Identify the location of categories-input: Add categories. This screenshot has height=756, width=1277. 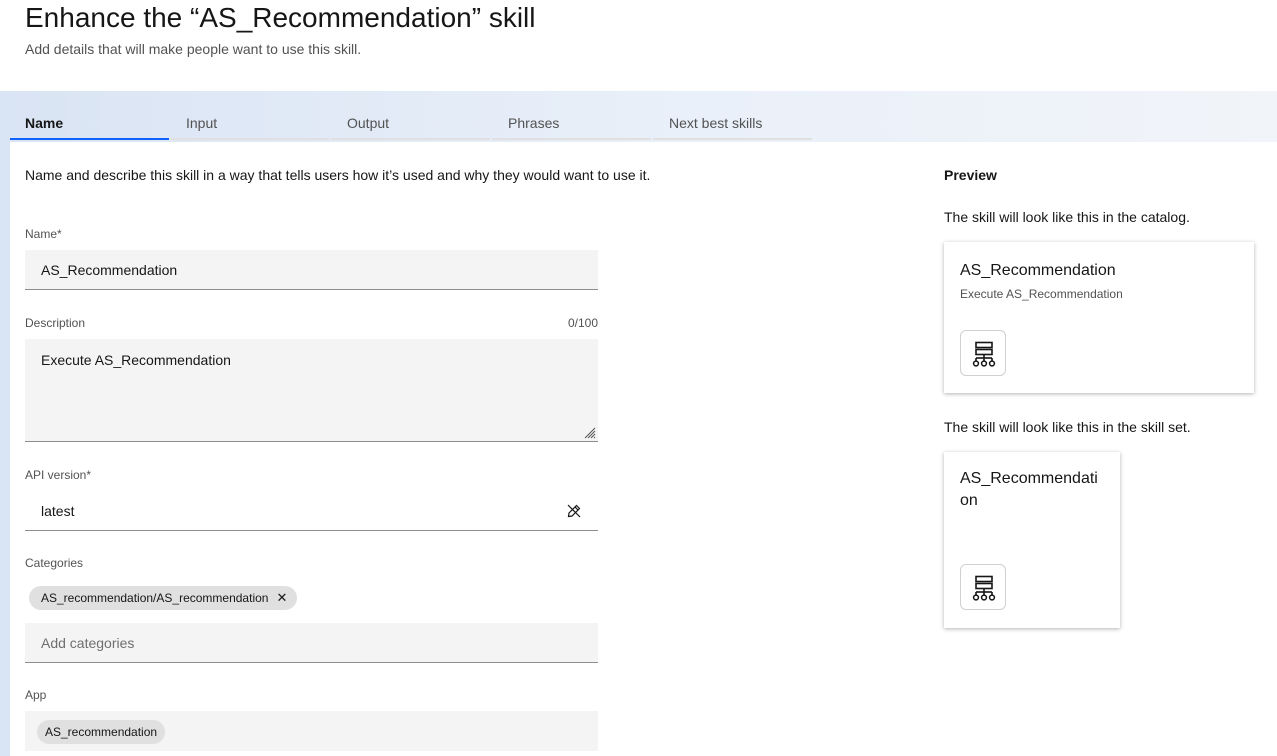
(311, 643).